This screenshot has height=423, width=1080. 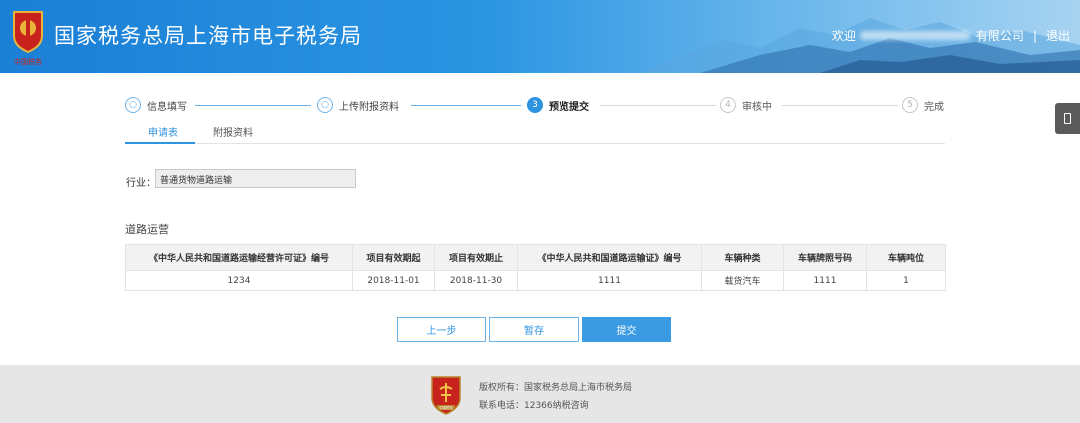 What do you see at coordinates (757, 107) in the screenshot?
I see `step-label: 审核中` at bounding box center [757, 107].